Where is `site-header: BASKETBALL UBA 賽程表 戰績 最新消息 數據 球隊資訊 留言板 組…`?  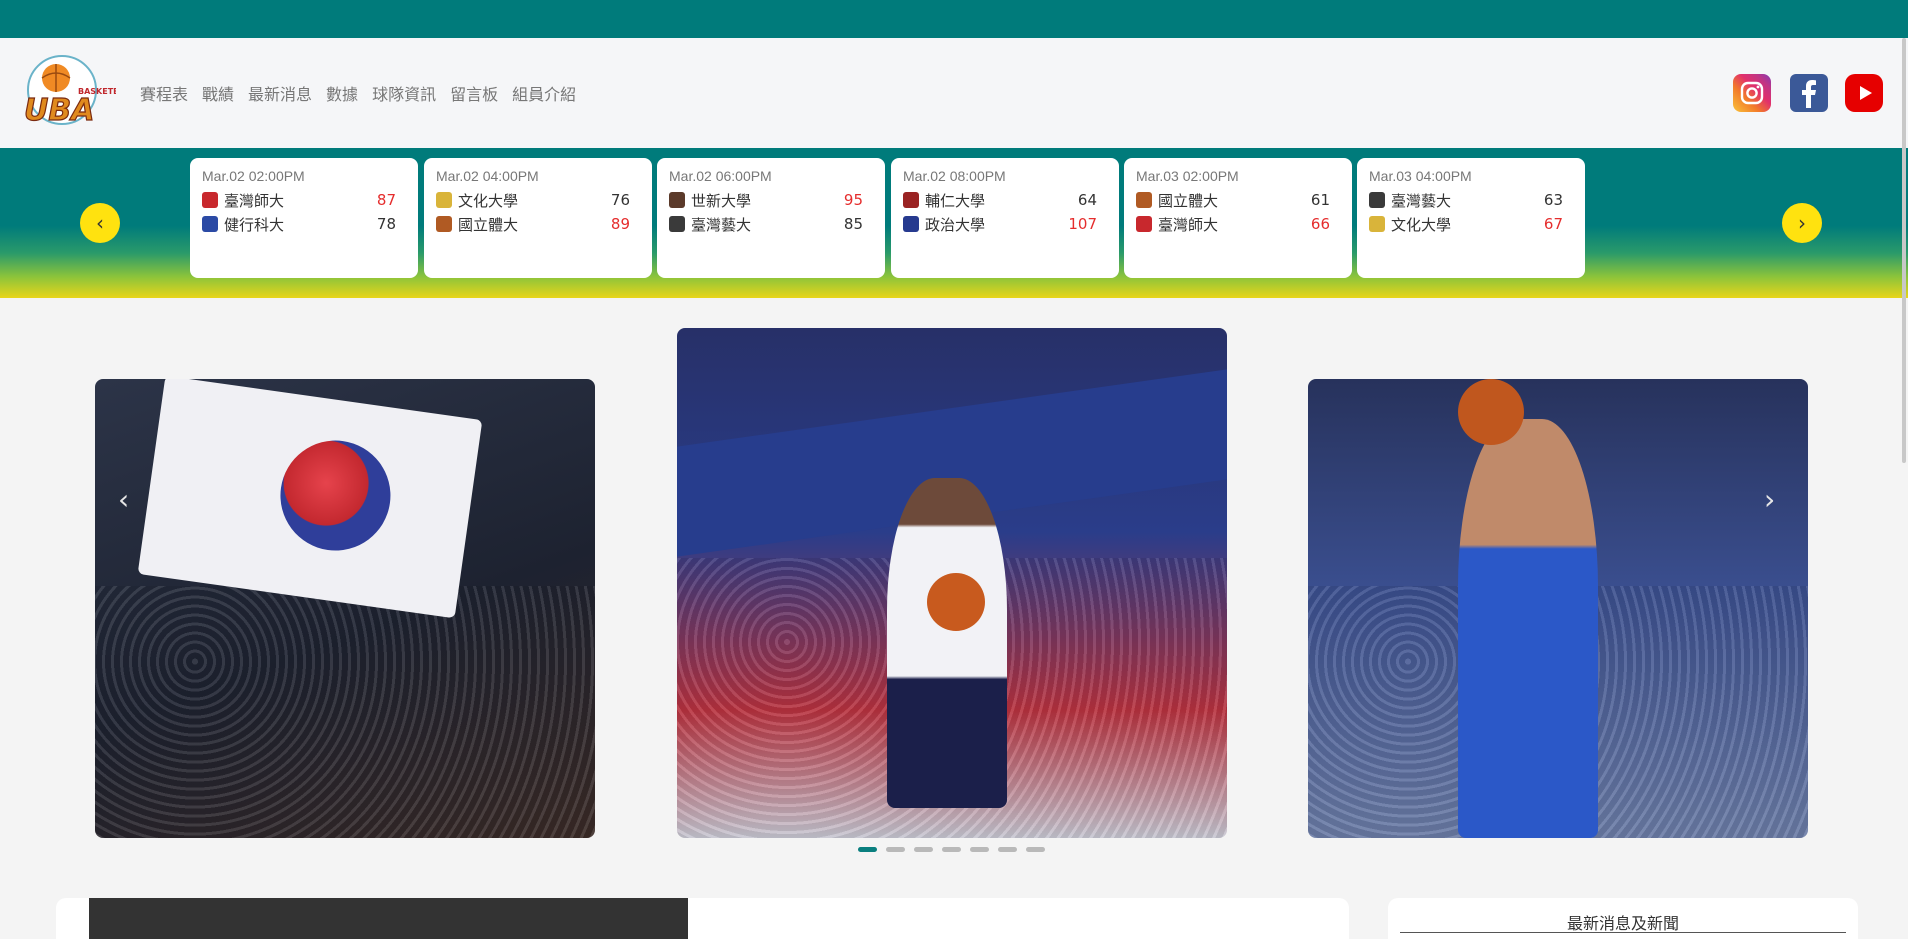 site-header: BASKETBALL UBA 賽程表 戰績 最新消息 數據 球隊資訊 留言板 組… is located at coordinates (954, 93).